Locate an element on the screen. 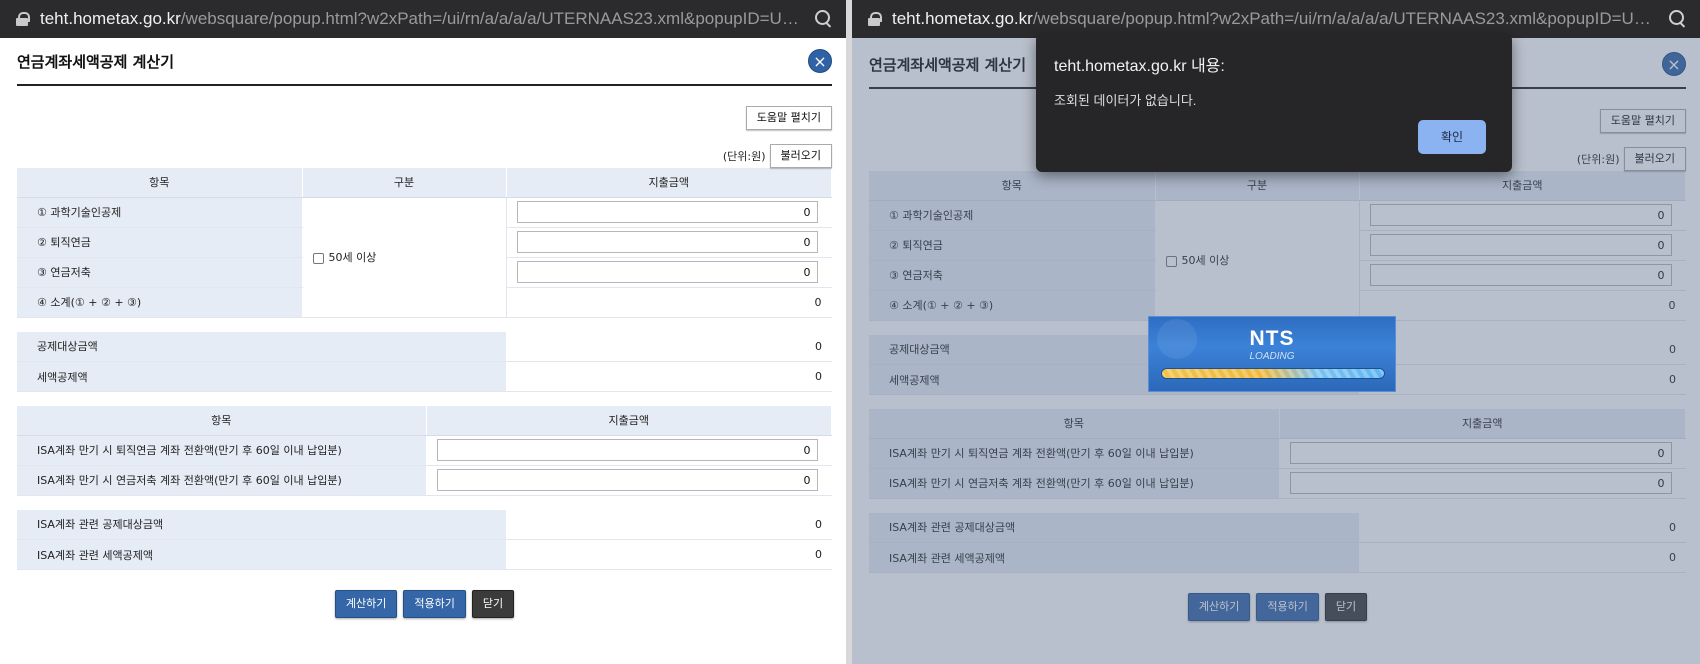 The image size is (1700, 664). loading-label: LOADING is located at coordinates (1272, 356).